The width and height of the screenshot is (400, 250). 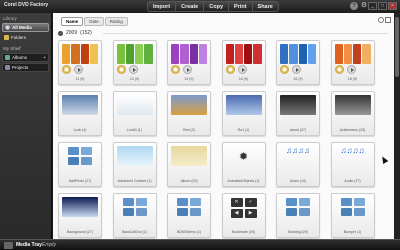 I want to click on year-group-header: − 2009 (152), so click(x=75, y=33).